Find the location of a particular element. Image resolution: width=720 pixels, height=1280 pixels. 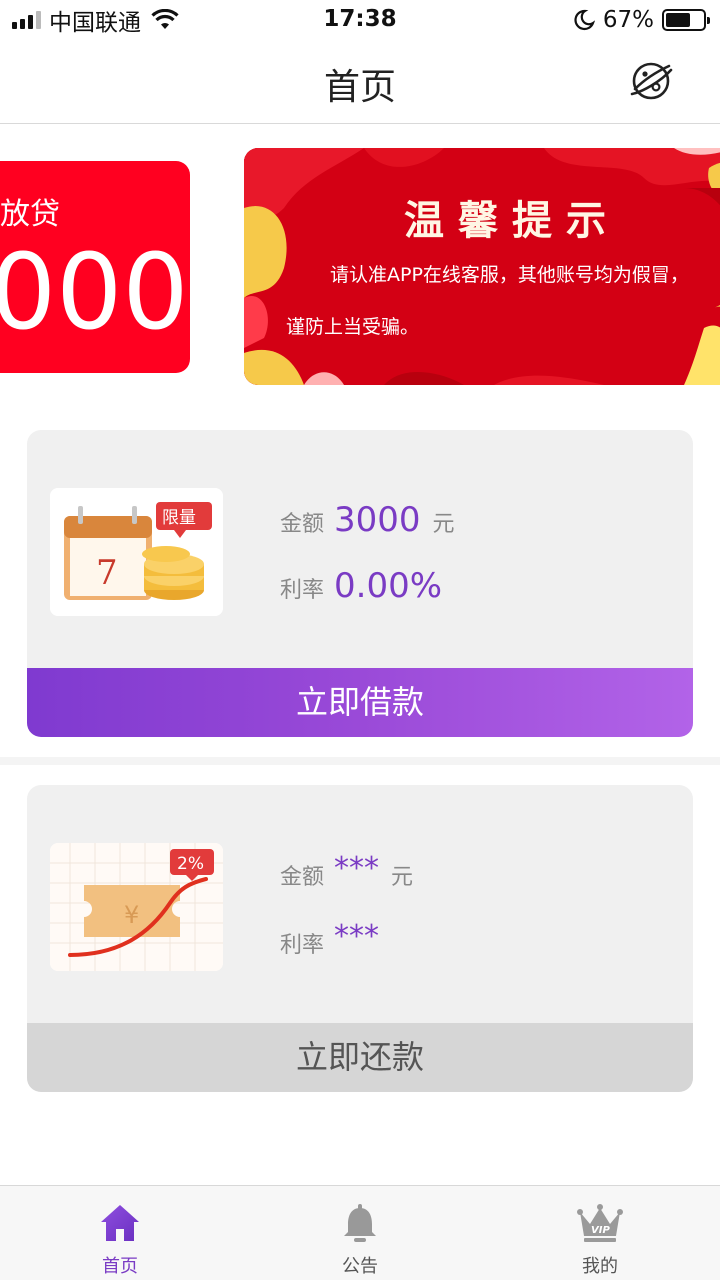

banner-slide-notice: 温馨提示 请认准APP在线客服，其他账号均为假冒， 谨防上当受骗。 is located at coordinates (482, 266).